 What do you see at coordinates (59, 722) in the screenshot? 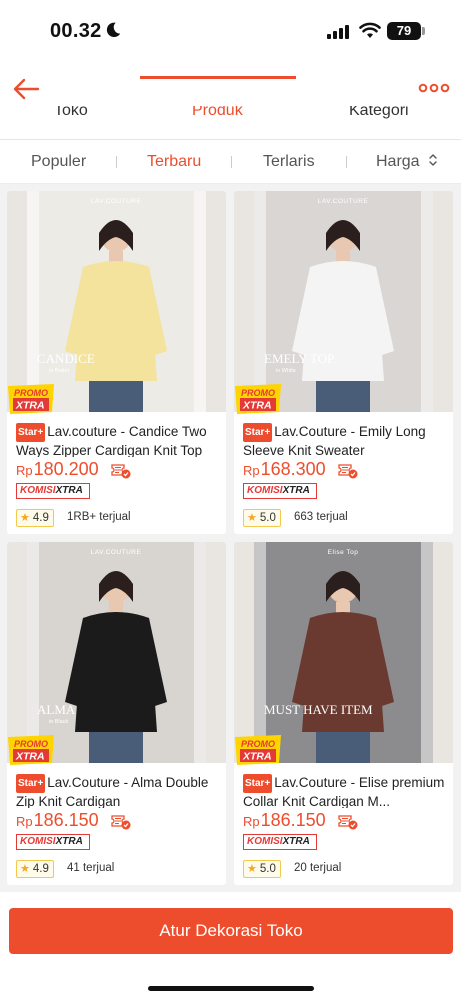
I see `svg-text: in Black` at bounding box center [59, 722].